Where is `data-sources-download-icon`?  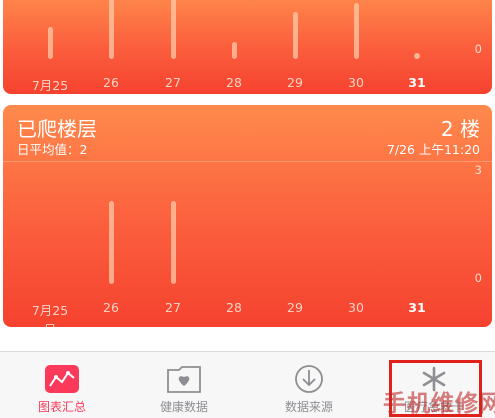
data-sources-download-icon is located at coordinates (309, 379).